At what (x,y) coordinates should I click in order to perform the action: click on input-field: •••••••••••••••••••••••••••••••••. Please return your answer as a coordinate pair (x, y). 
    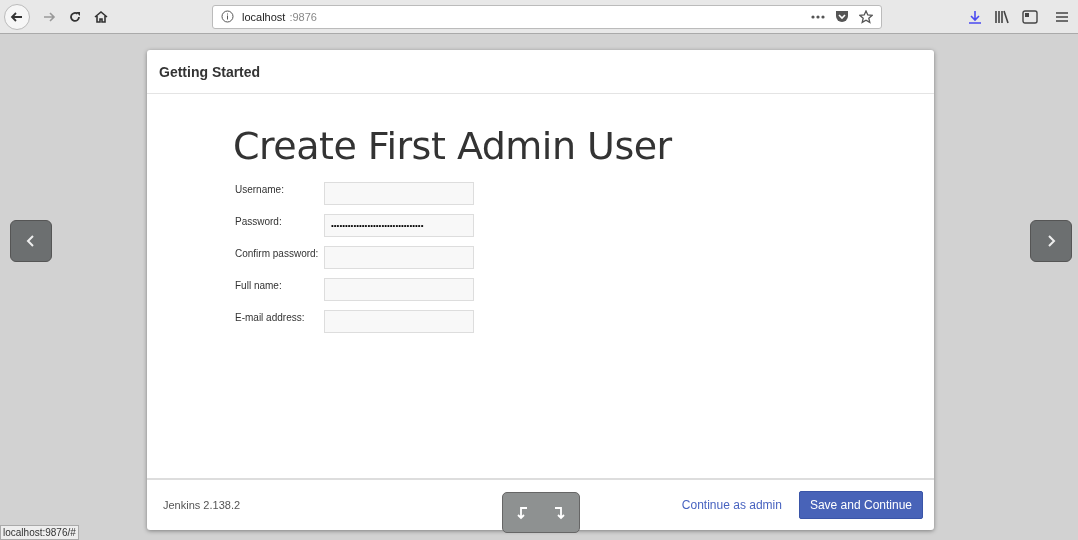
    Looking at the image, I should click on (399, 225).